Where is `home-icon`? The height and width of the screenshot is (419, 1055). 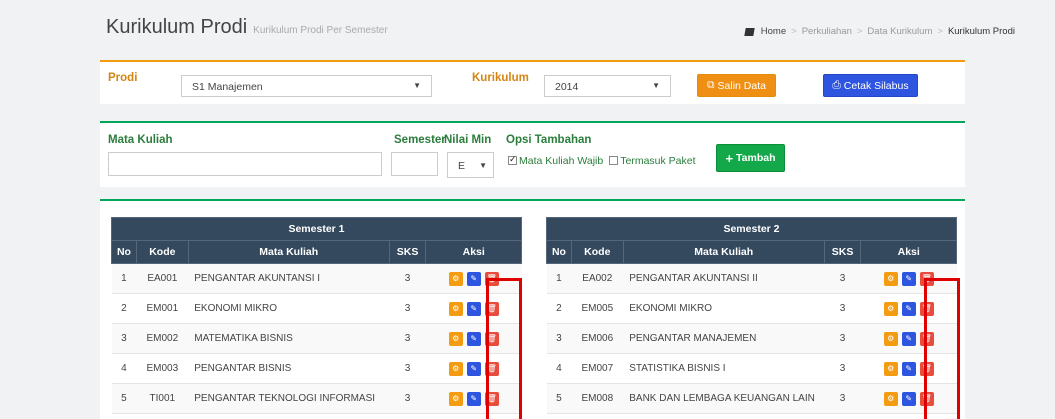 home-icon is located at coordinates (749, 31).